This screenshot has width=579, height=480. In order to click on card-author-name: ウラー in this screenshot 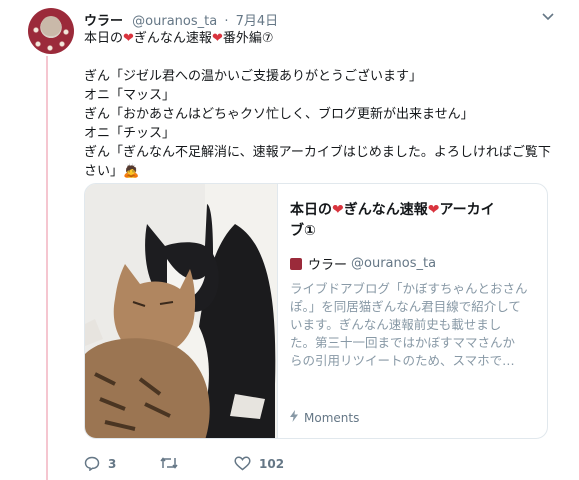, I will do `click(328, 265)`.